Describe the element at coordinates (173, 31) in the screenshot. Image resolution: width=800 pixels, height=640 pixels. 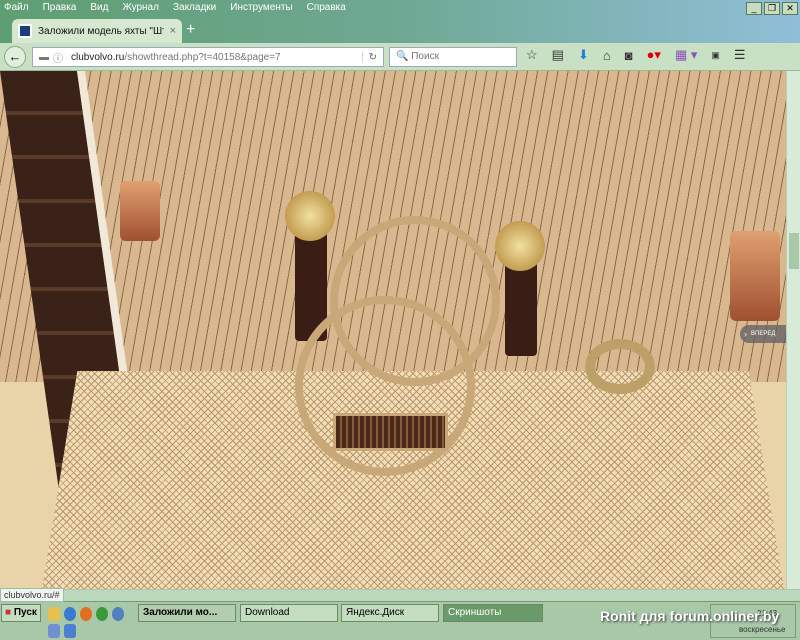
I see `tab-close-icon: ×` at that location.